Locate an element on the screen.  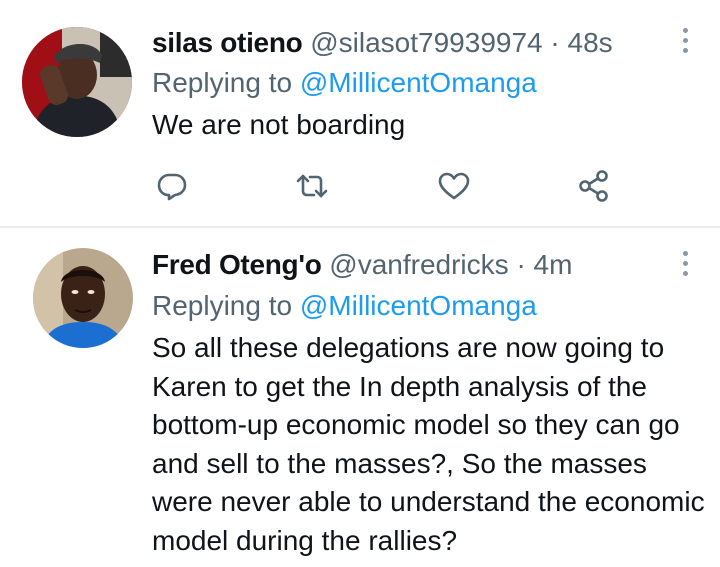
user-handle: @vanfredricks is located at coordinates (418, 264).